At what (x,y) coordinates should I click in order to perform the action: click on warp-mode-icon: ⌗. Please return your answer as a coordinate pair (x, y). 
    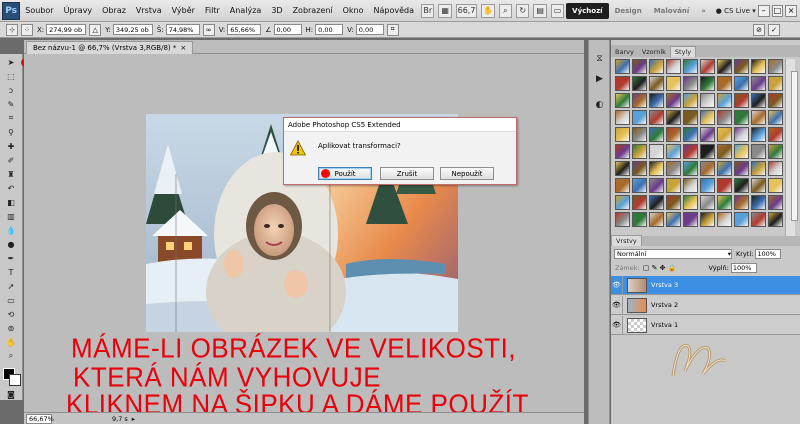
    Looking at the image, I should click on (392, 29).